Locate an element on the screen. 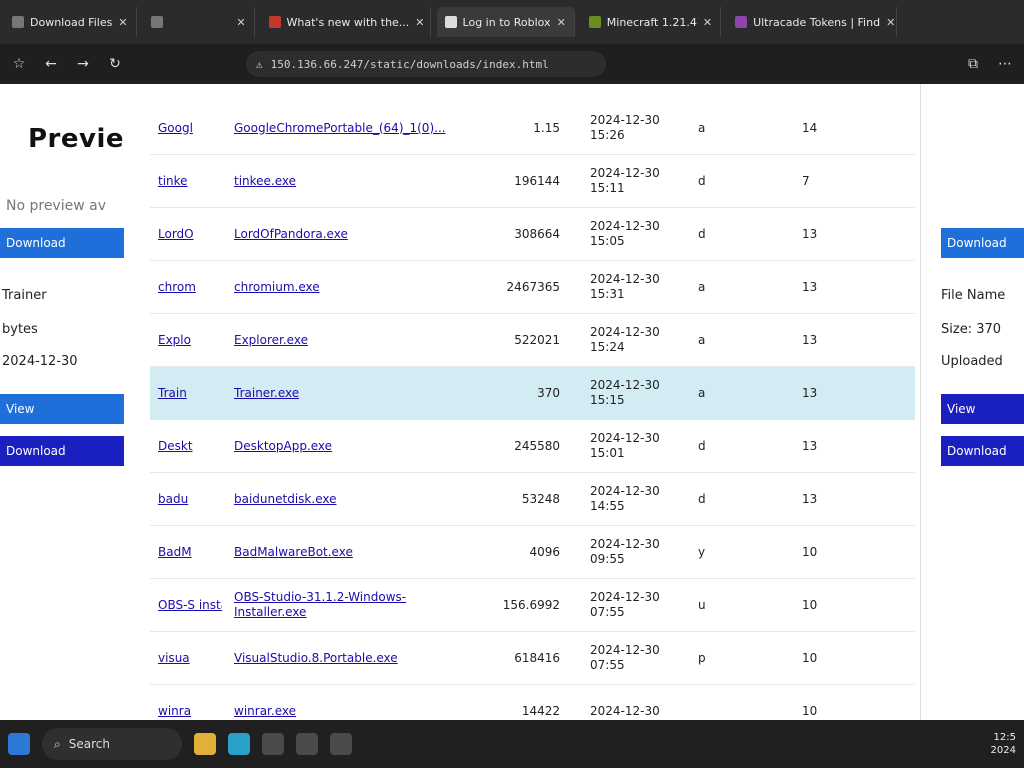  file-short-name-link: OBS-S install is located at coordinates (190, 605).